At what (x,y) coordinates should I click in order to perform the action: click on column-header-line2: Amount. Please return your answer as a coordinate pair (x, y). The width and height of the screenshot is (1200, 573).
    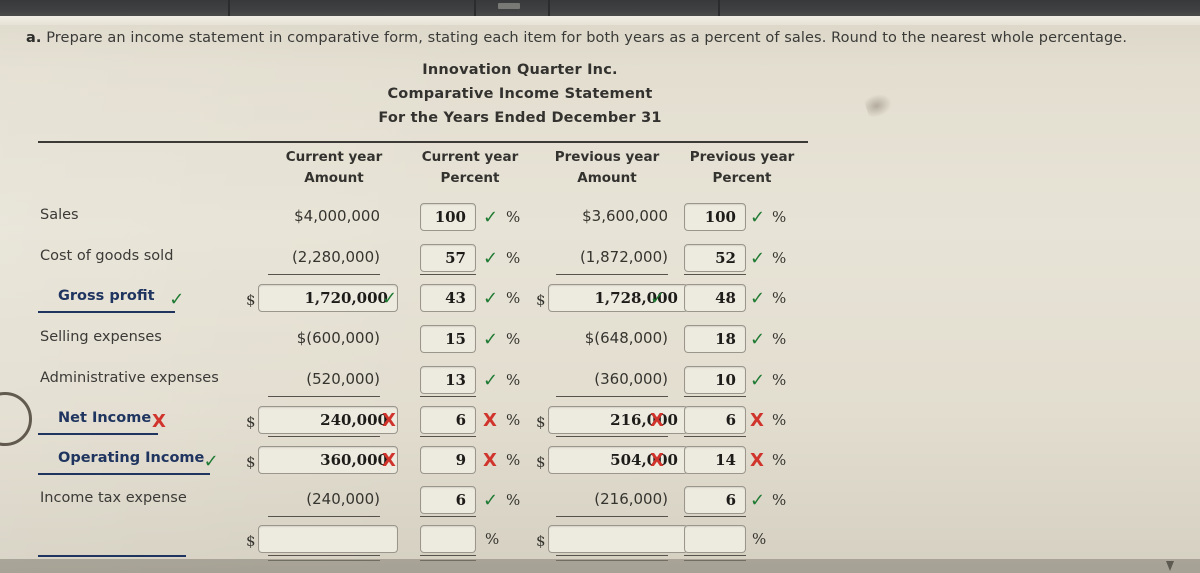
    Looking at the image, I should click on (607, 178).